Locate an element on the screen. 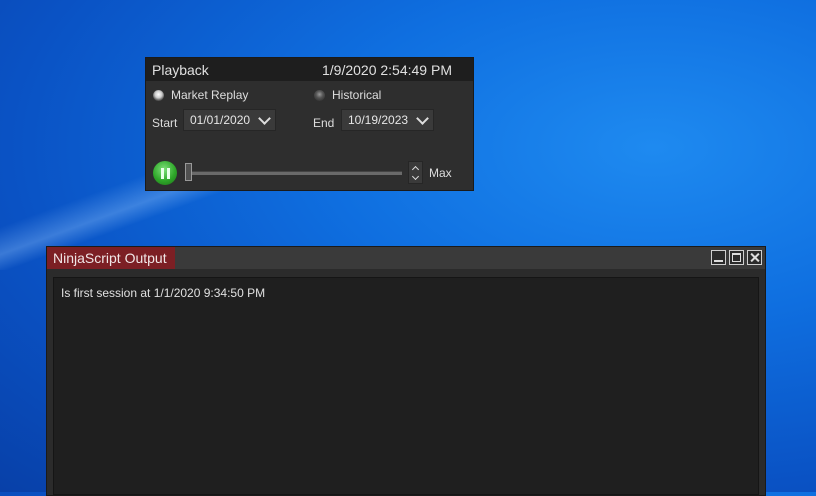 Image resolution: width=816 pixels, height=496 pixels. market-replay-radio: Market Replay is located at coordinates (200, 95).